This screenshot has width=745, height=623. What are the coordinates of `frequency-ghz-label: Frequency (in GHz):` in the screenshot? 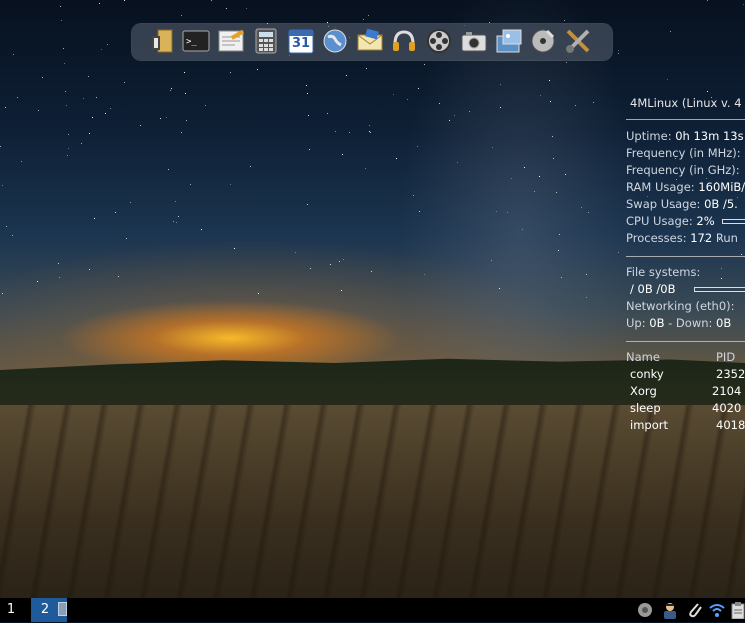 It's located at (683, 170).